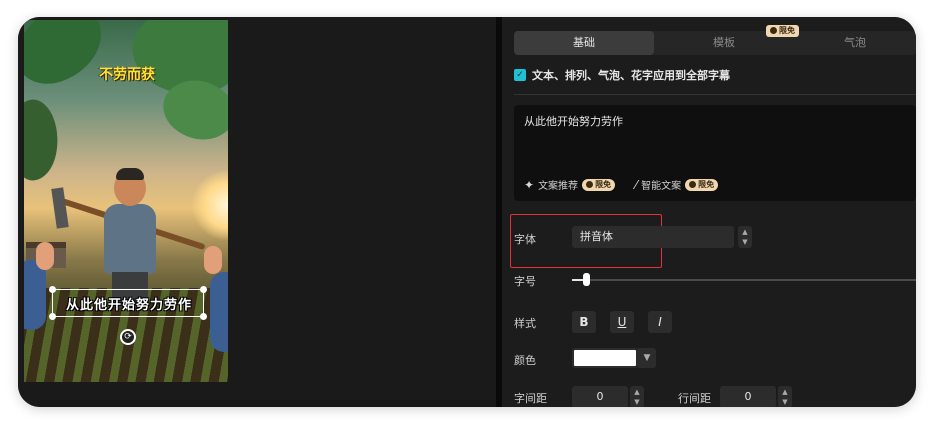 The height and width of the screenshot is (424, 933). What do you see at coordinates (558, 184) in the screenshot?
I see `copy-suggest-button: 文案推荐` at bounding box center [558, 184].